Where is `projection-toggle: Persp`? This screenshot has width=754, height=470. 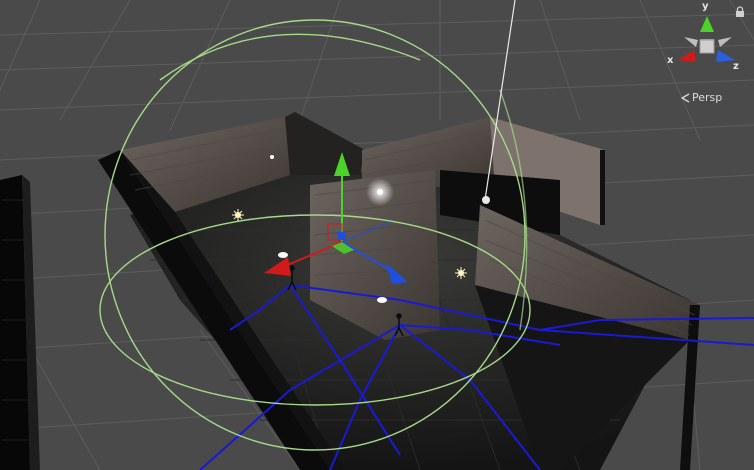 projection-toggle: Persp is located at coordinates (701, 98).